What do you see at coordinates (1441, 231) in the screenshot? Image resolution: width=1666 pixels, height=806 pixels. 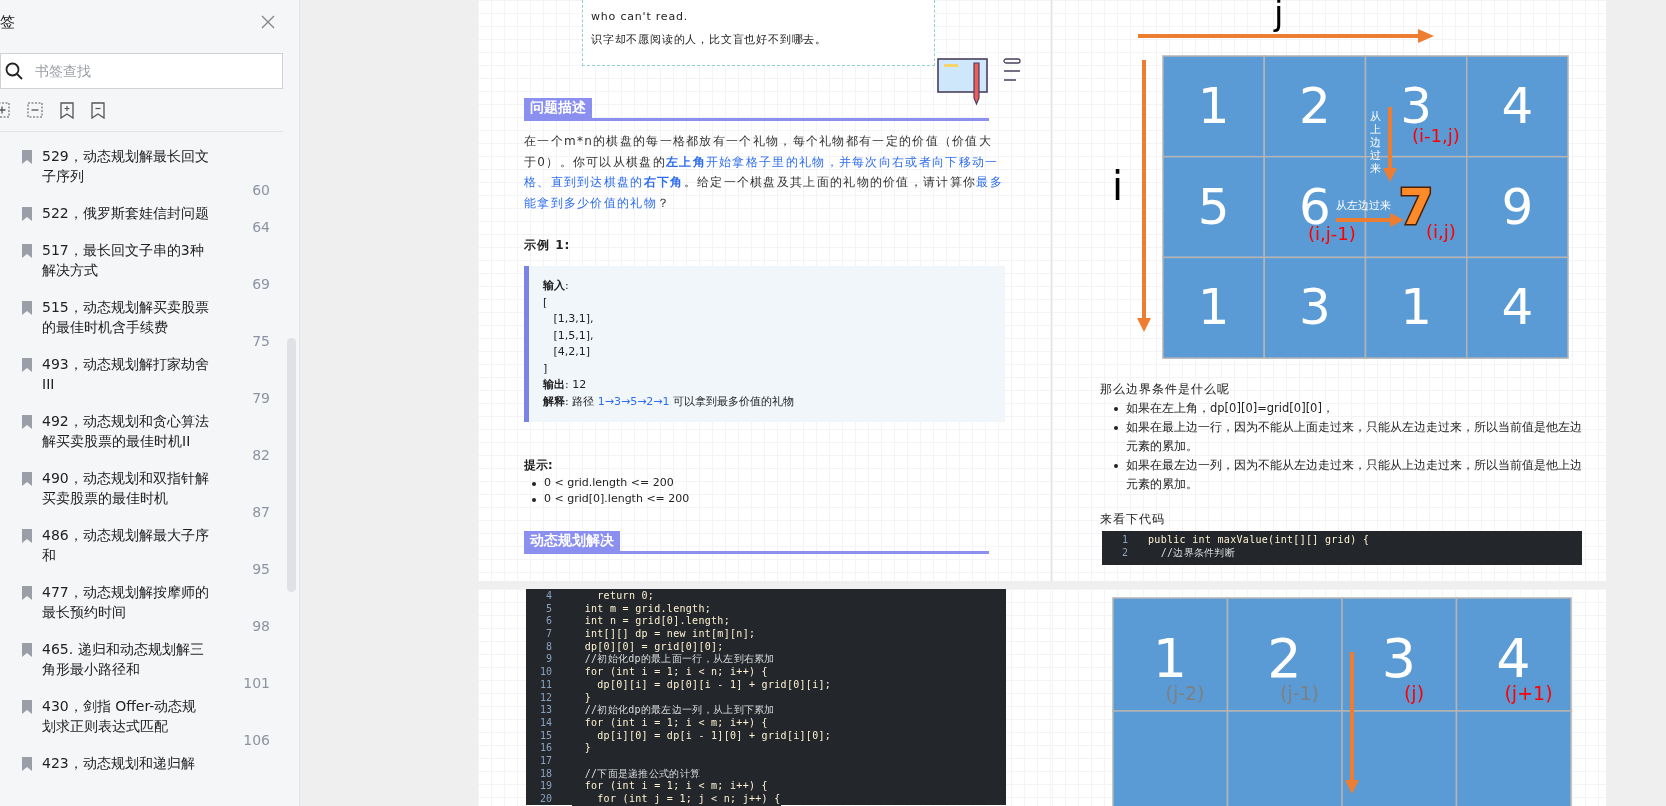 I see `cell-label: (i,j)` at bounding box center [1441, 231].